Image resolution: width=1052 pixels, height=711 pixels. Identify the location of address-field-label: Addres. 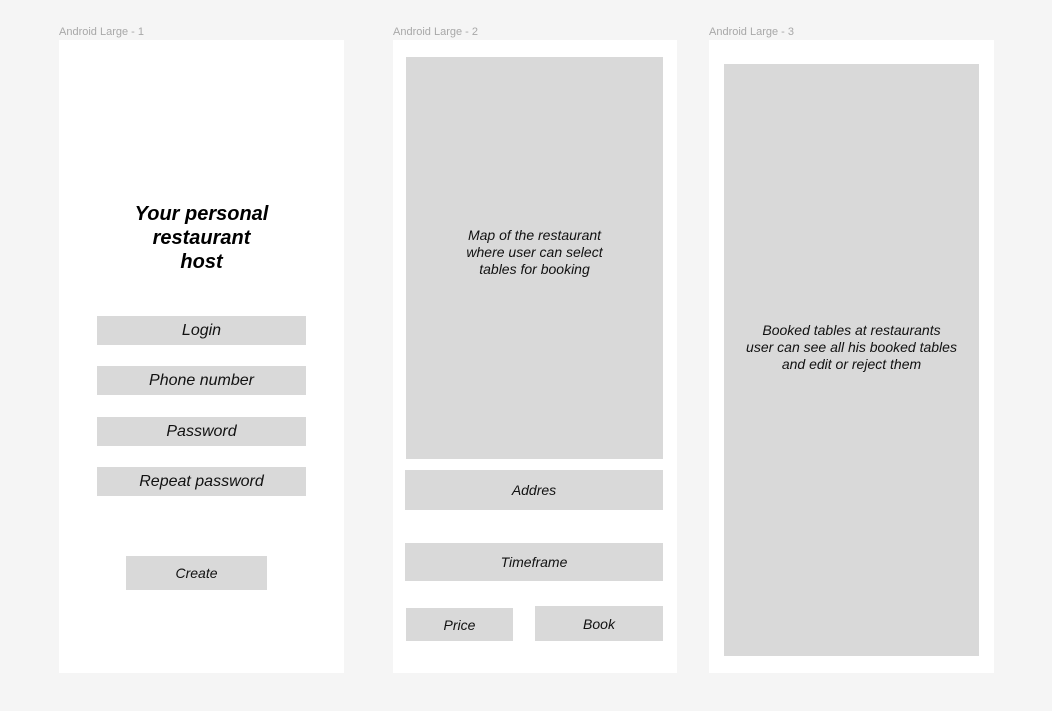
(534, 490).